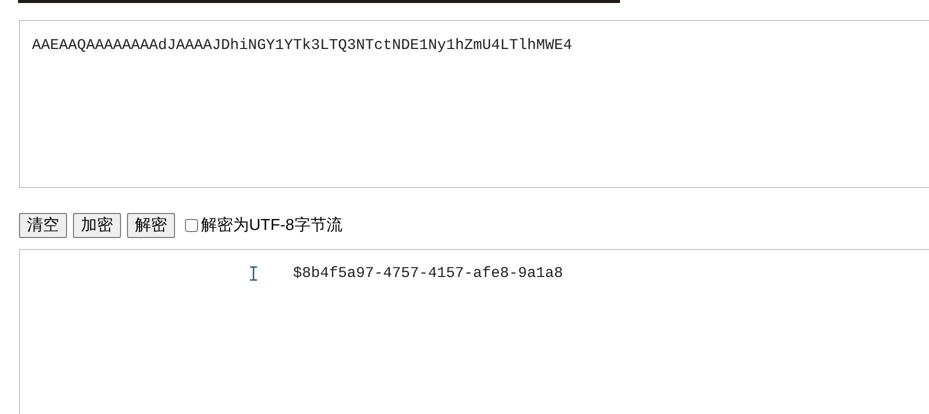 The width and height of the screenshot is (929, 414). I want to click on checkbox-label: 解密为UTF-8字节流, so click(271, 226).